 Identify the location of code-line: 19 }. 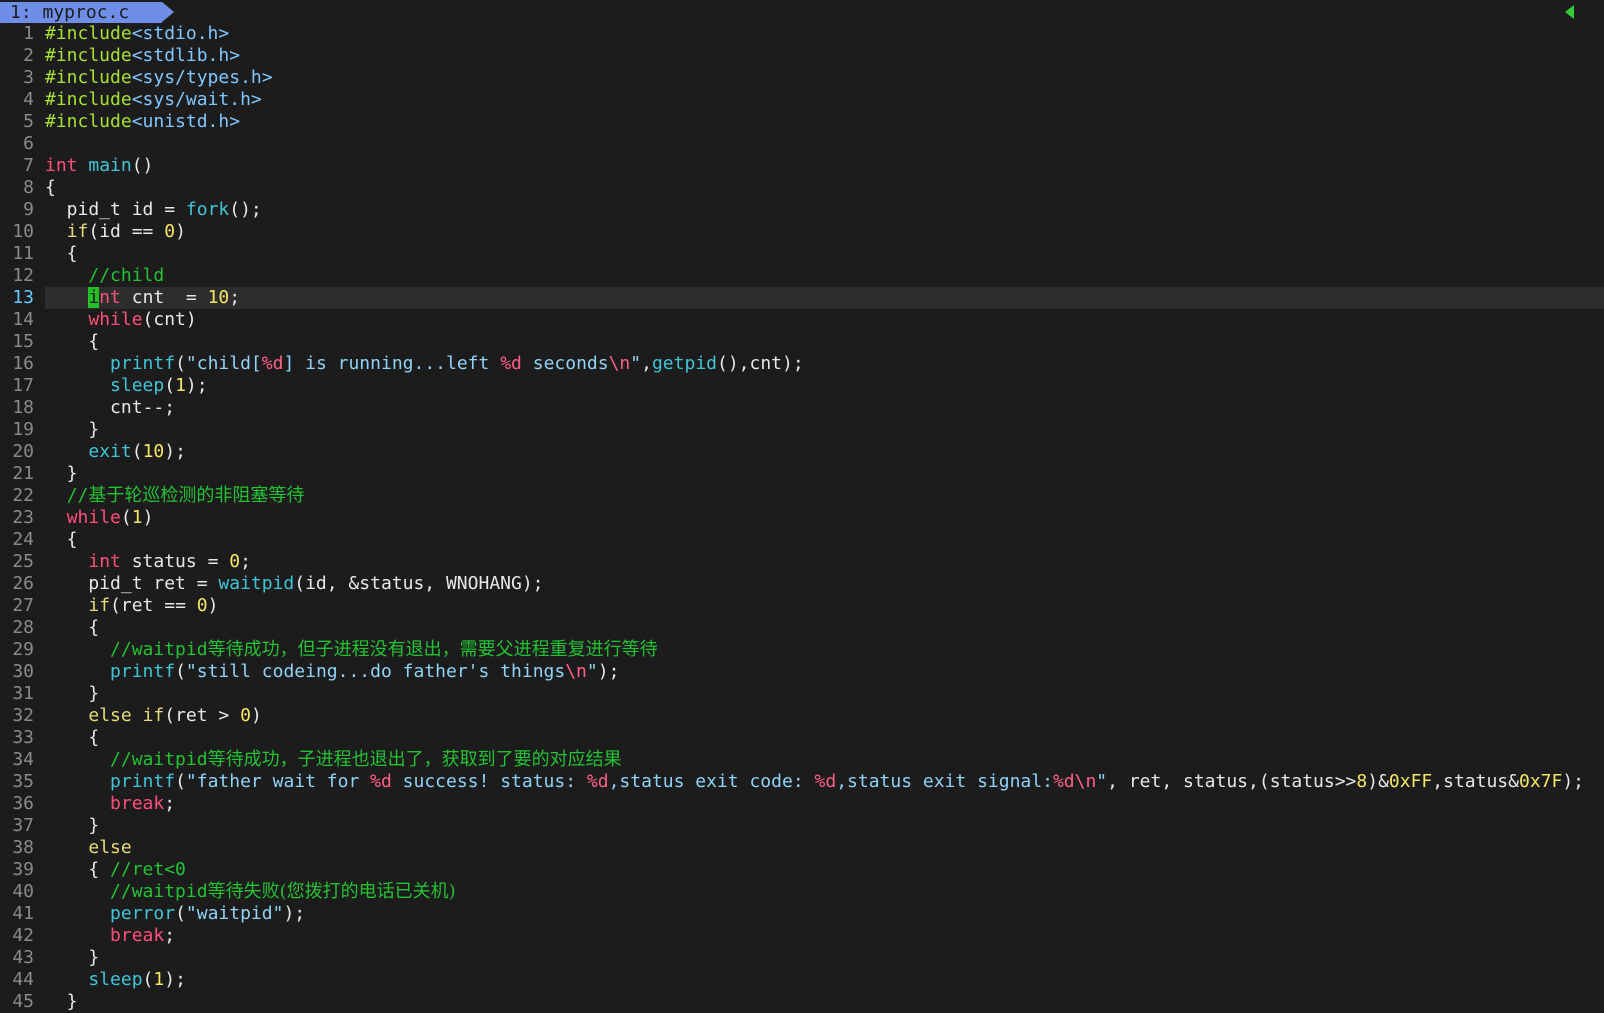
(802, 430).